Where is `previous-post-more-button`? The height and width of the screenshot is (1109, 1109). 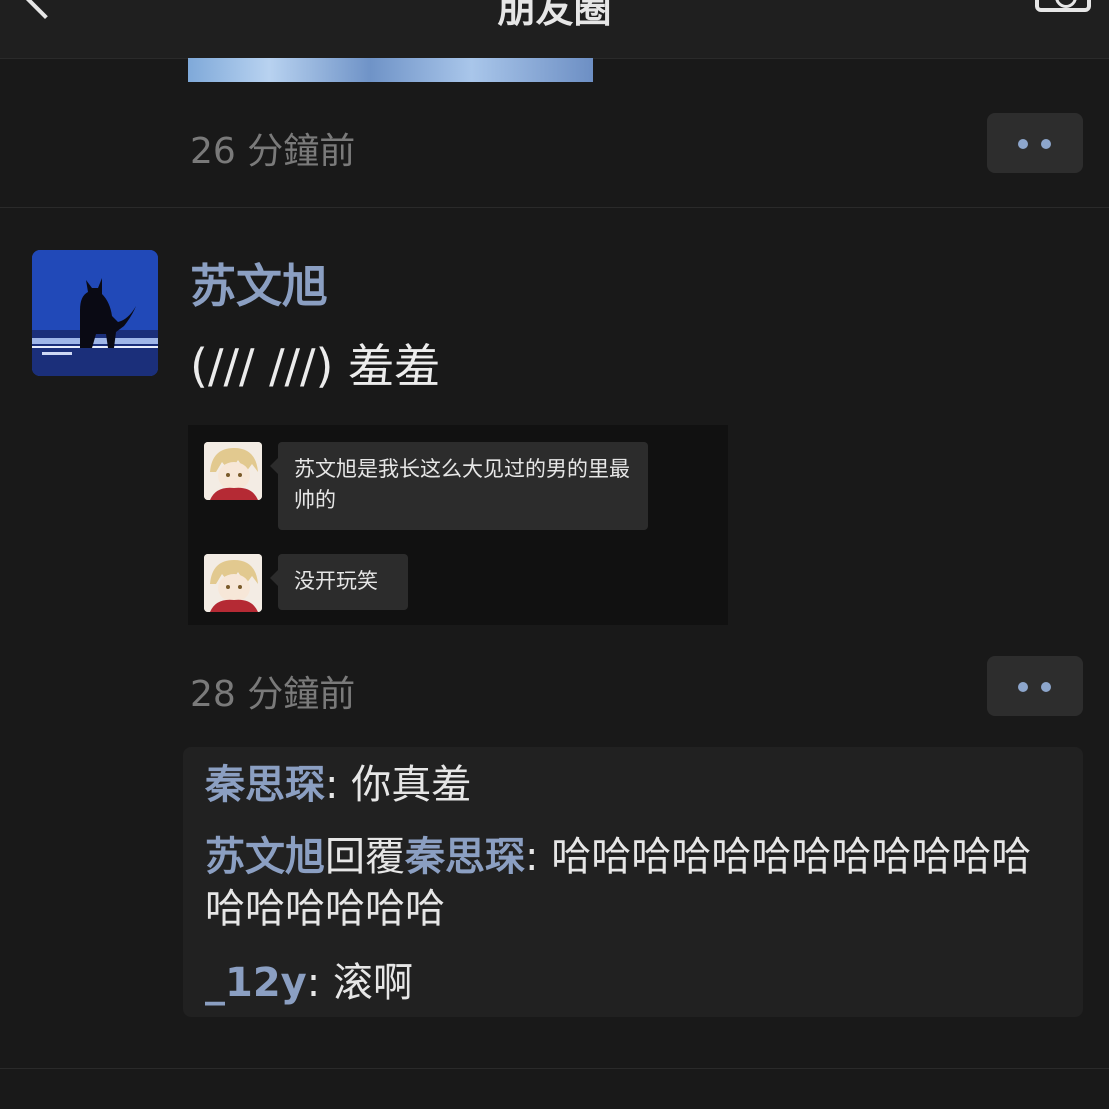 previous-post-more-button is located at coordinates (1035, 143).